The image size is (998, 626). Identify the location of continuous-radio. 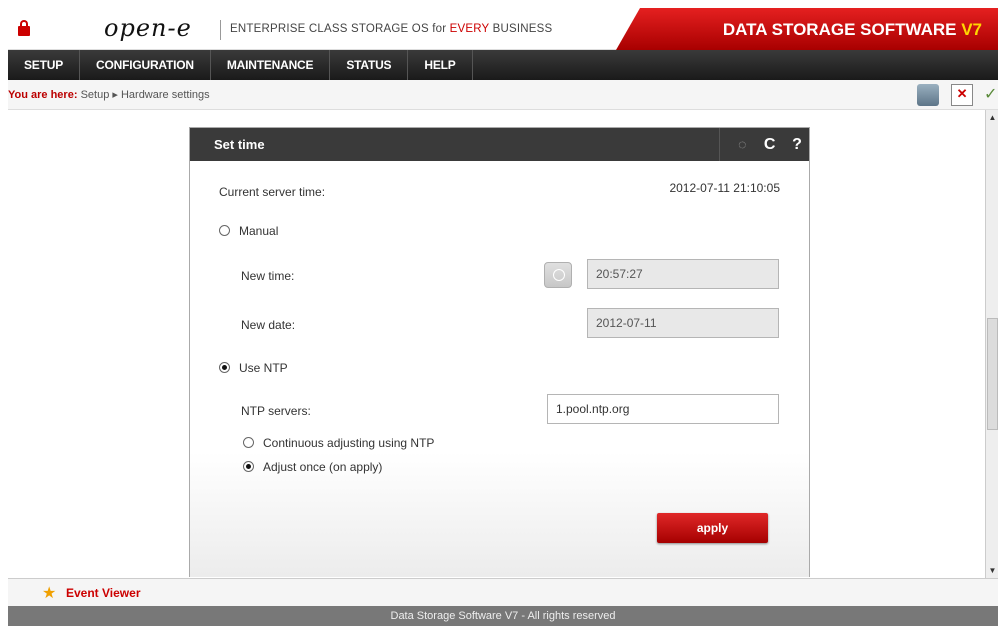
(248, 442).